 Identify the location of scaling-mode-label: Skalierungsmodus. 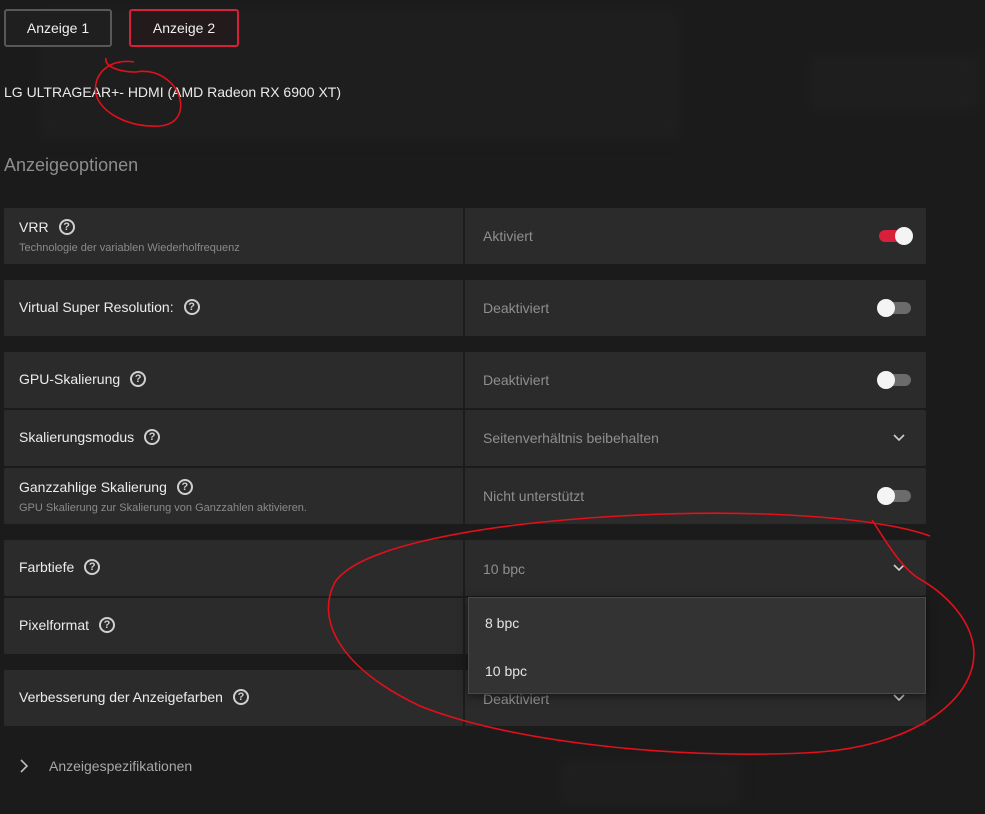
(77, 437).